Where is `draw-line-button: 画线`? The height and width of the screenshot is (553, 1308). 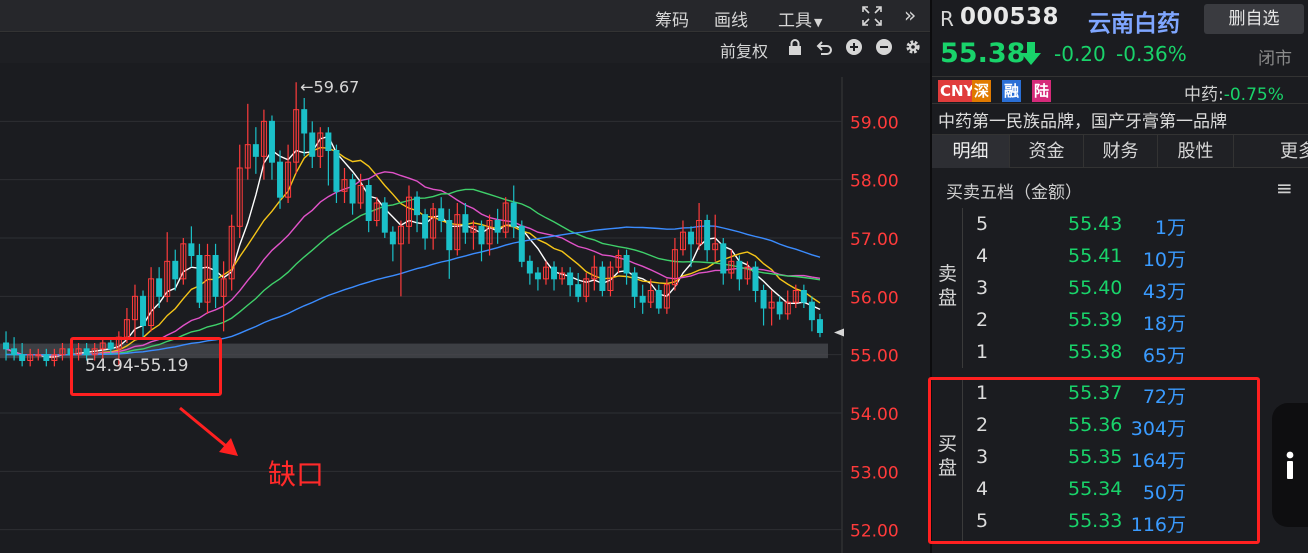
draw-line-button: 画线 is located at coordinates (731, 18).